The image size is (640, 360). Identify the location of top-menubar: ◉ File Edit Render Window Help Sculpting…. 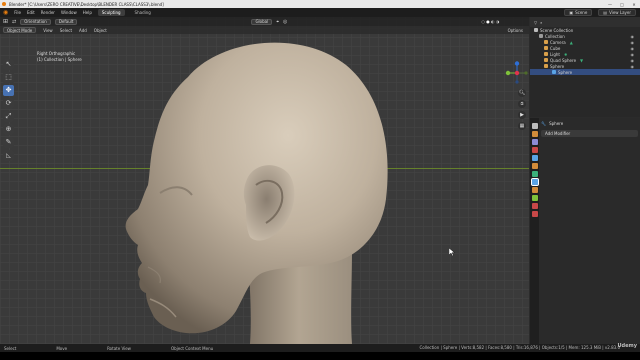
(320, 12).